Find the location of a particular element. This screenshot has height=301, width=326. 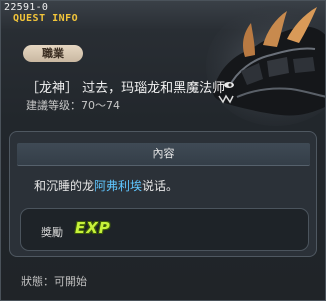

quest-description: 和沉睡的龙阿弗利埃说话。 is located at coordinates (106, 185).